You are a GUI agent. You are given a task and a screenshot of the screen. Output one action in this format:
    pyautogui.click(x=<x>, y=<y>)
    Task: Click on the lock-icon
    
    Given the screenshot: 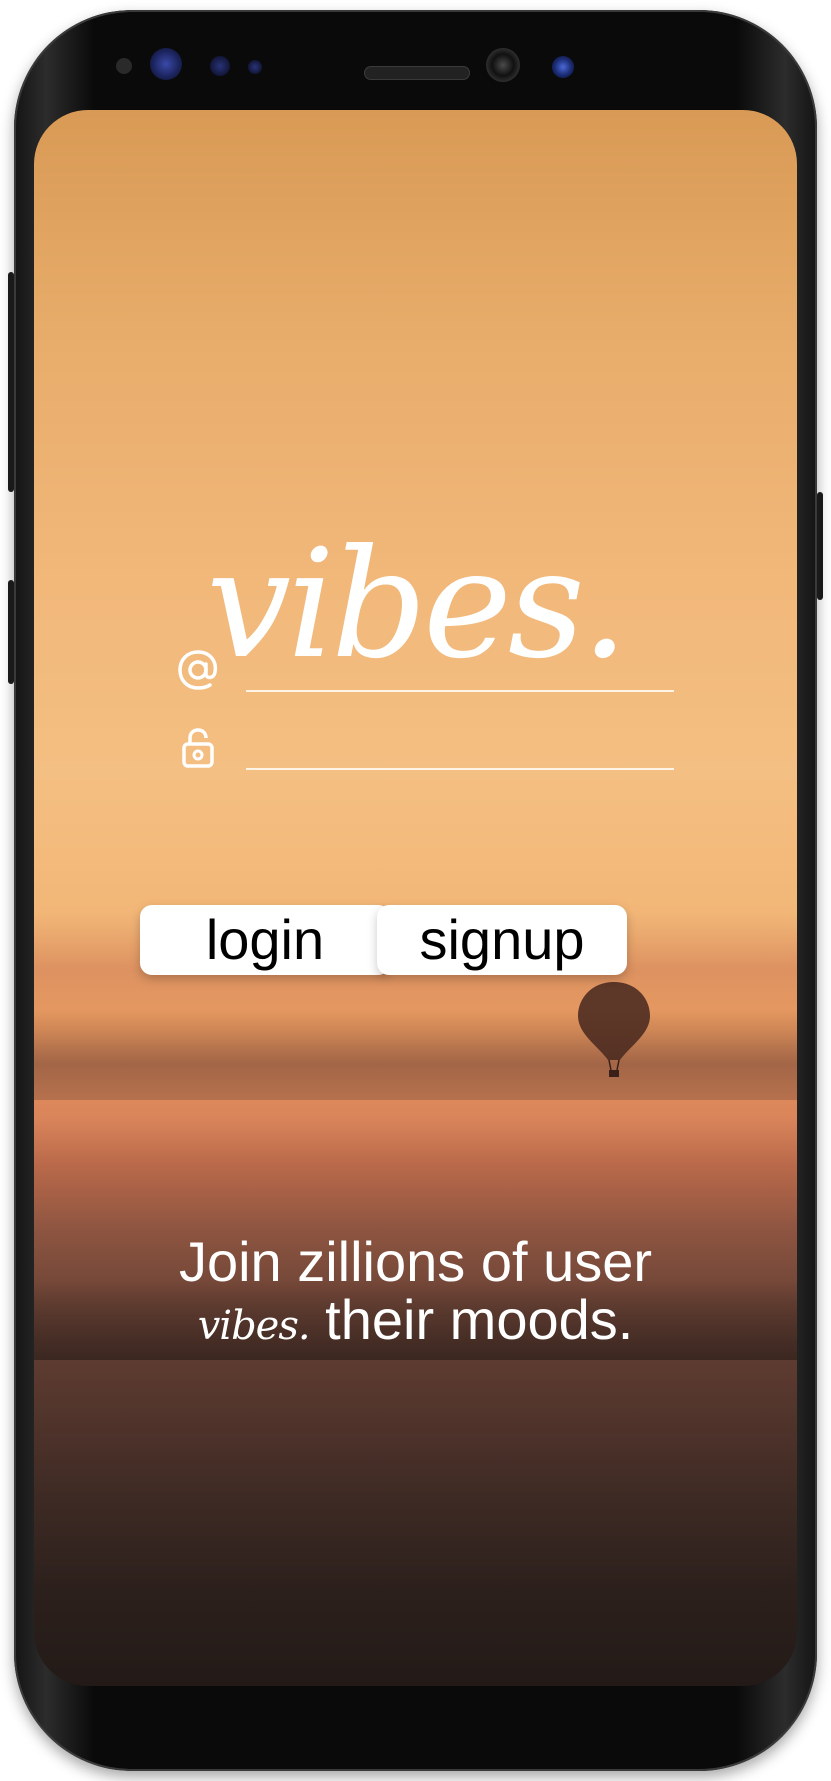 What is the action you would take?
    pyautogui.click(x=198, y=748)
    